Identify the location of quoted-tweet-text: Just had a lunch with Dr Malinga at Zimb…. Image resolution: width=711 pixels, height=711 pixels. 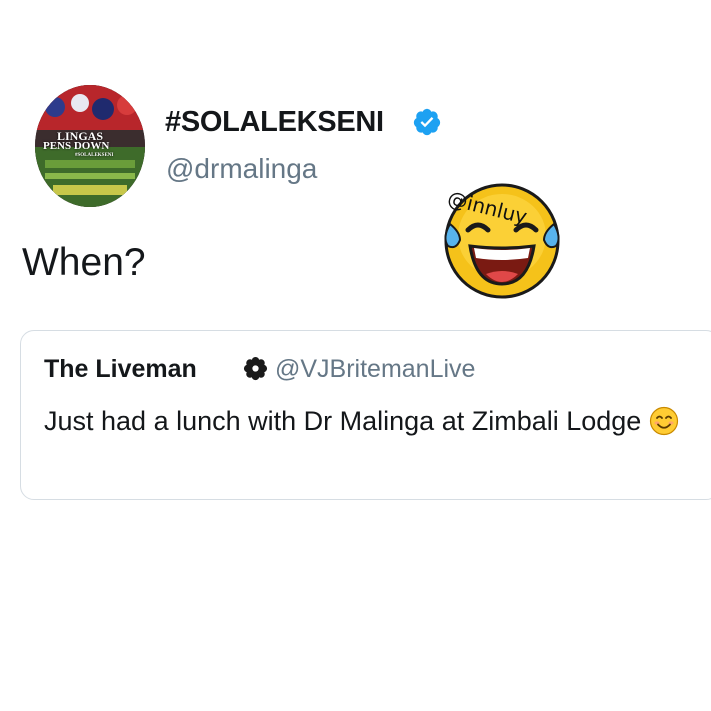
(343, 421).